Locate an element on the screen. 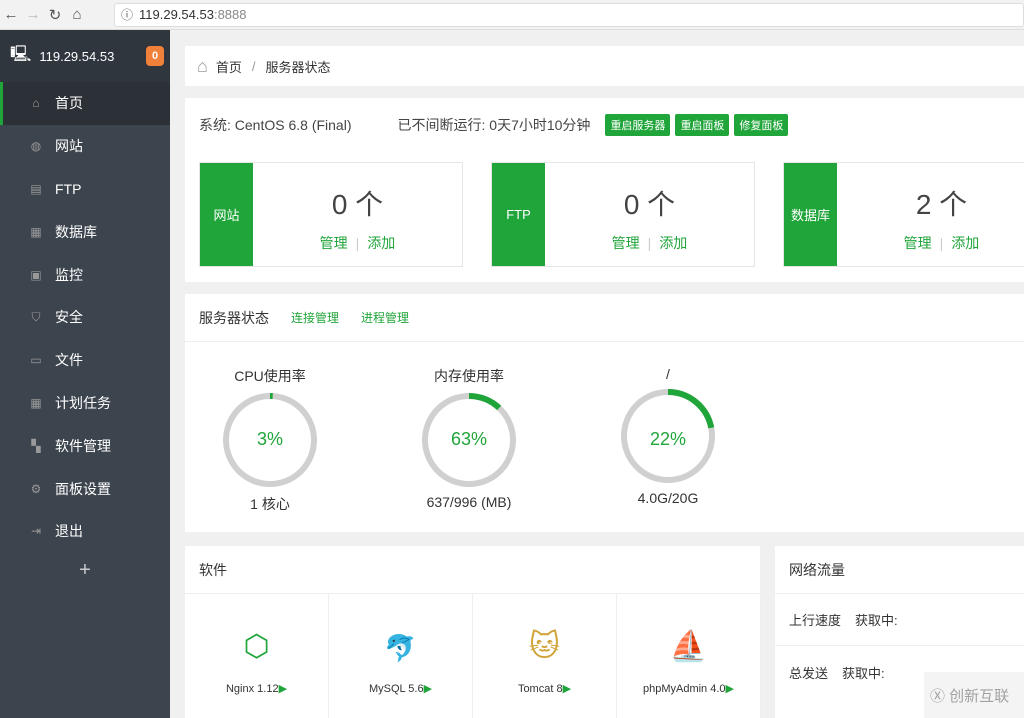 The image size is (1024, 718). sidebar-item-label: 软件管理 is located at coordinates (83, 445).